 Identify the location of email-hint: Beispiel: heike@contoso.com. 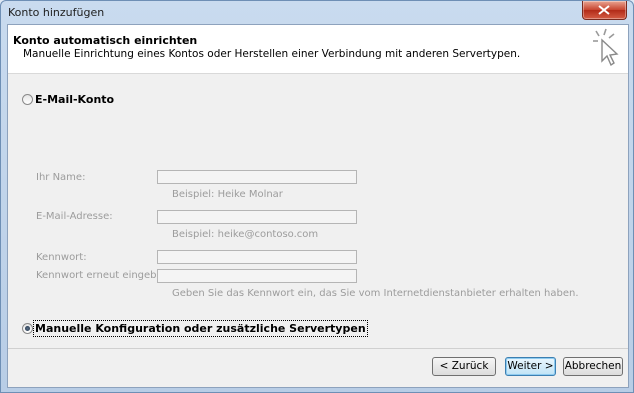
(245, 234).